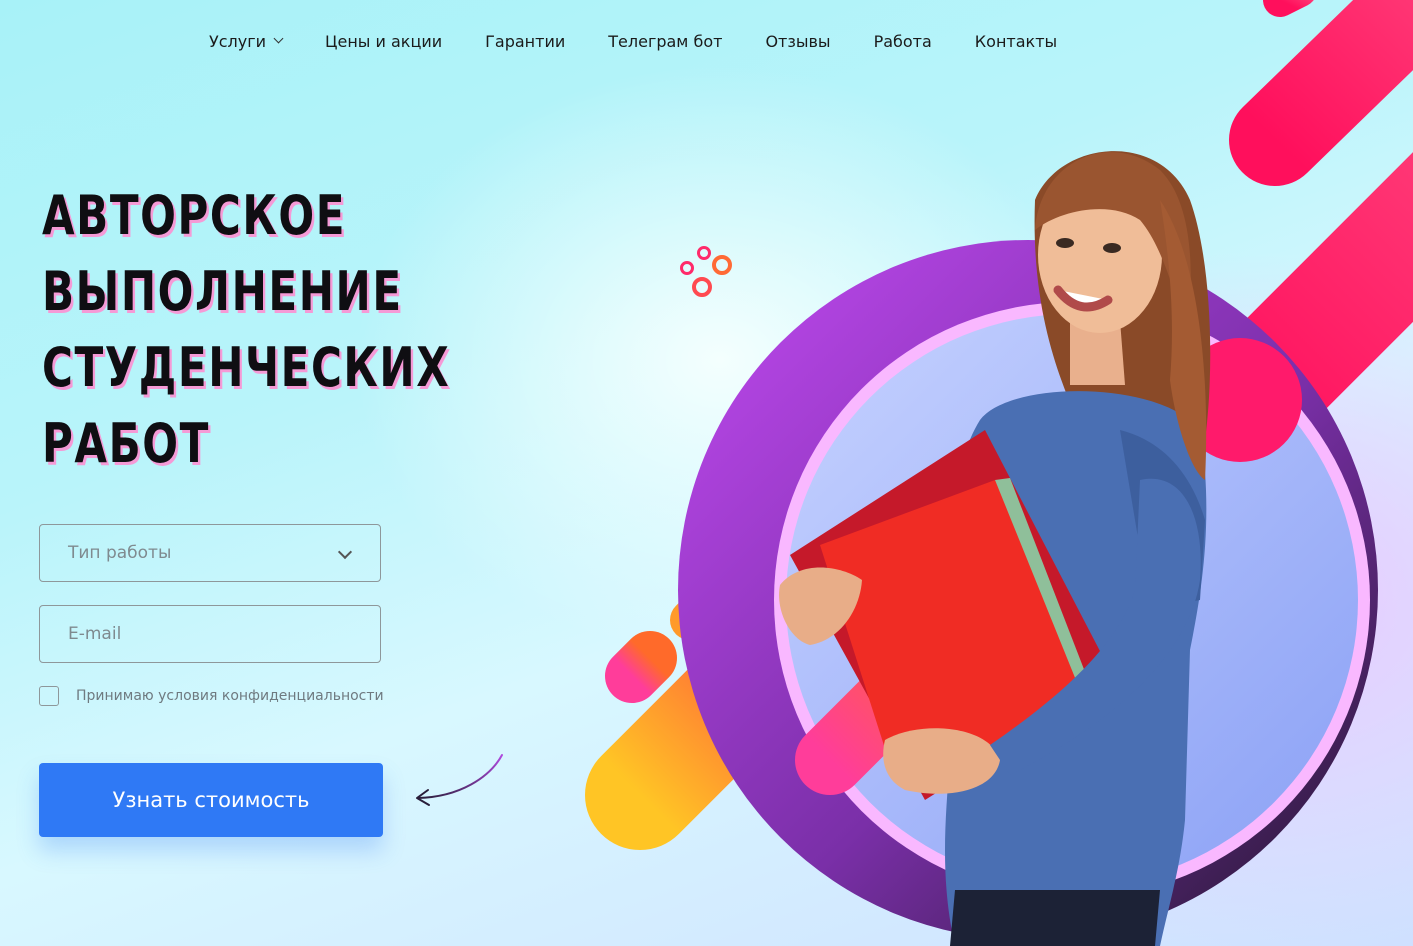 The width and height of the screenshot is (1413, 946). Describe the element at coordinates (210, 553) in the screenshot. I see `work-type-select: Тип работы` at that location.